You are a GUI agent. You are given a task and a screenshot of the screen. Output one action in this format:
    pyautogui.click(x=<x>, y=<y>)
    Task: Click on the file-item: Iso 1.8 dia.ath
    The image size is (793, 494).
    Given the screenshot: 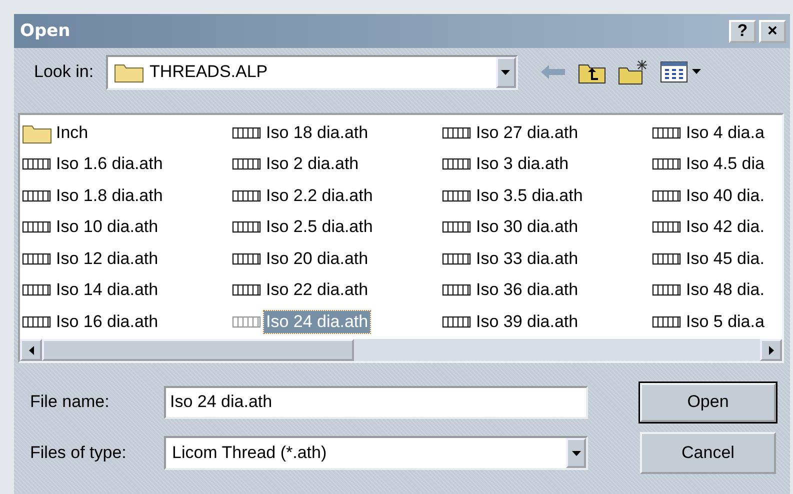 What is the action you would take?
    pyautogui.click(x=109, y=195)
    